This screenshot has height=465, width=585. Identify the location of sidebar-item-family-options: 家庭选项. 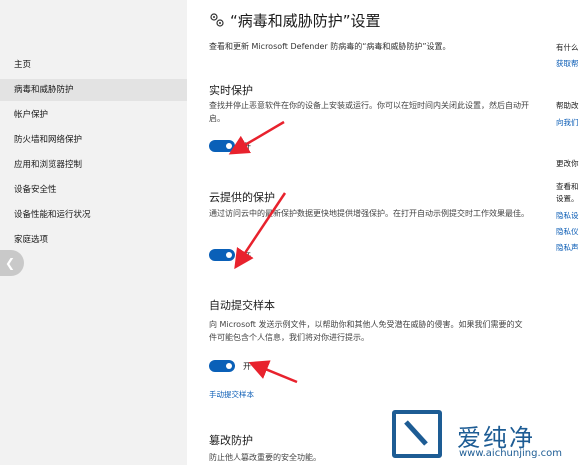
(93, 240).